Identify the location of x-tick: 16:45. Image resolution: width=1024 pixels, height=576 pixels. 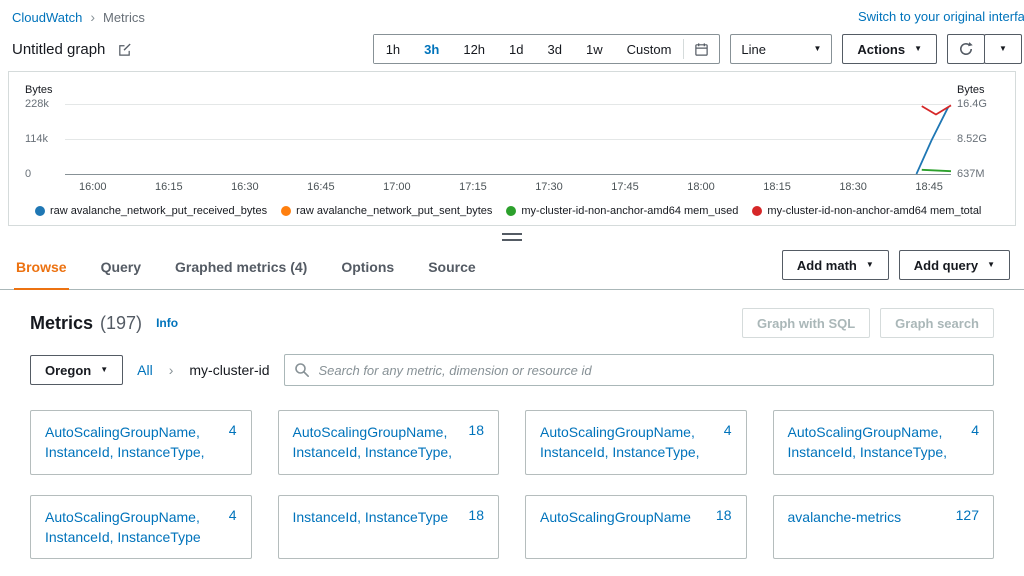
(321, 187).